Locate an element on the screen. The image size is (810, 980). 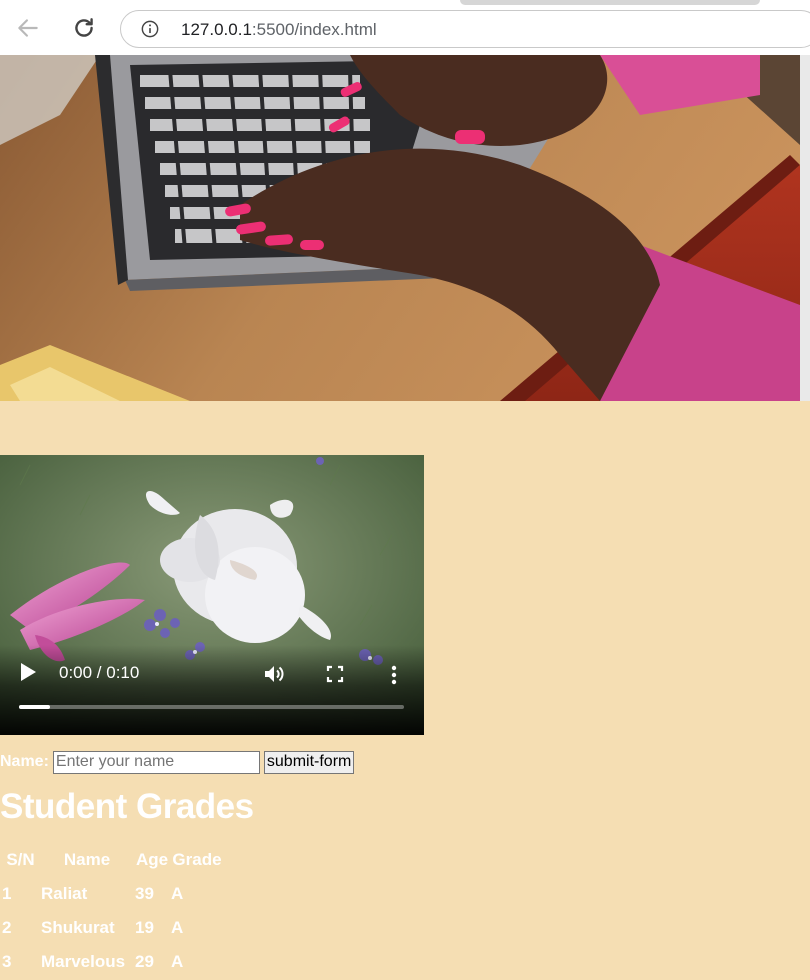
cell-sn: 3 is located at coordinates (7, 961).